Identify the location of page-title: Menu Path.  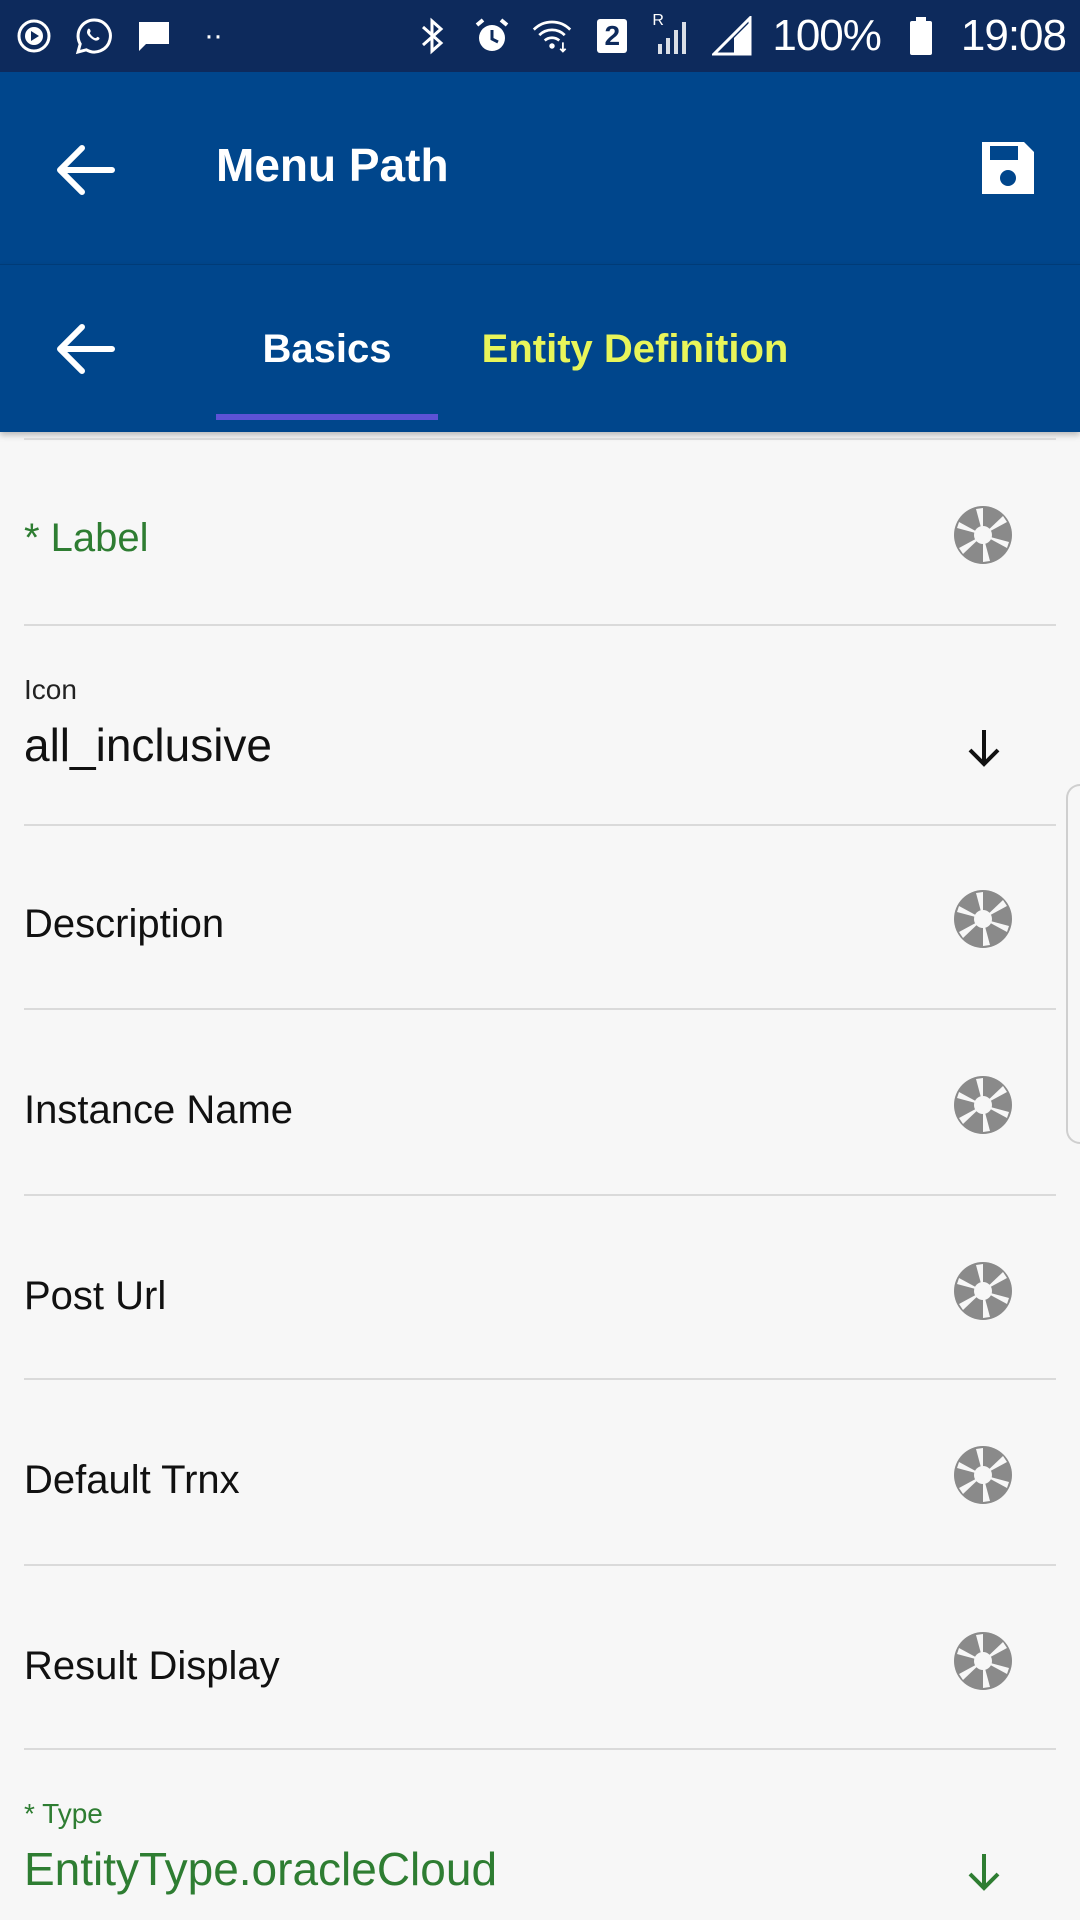
(332, 165).